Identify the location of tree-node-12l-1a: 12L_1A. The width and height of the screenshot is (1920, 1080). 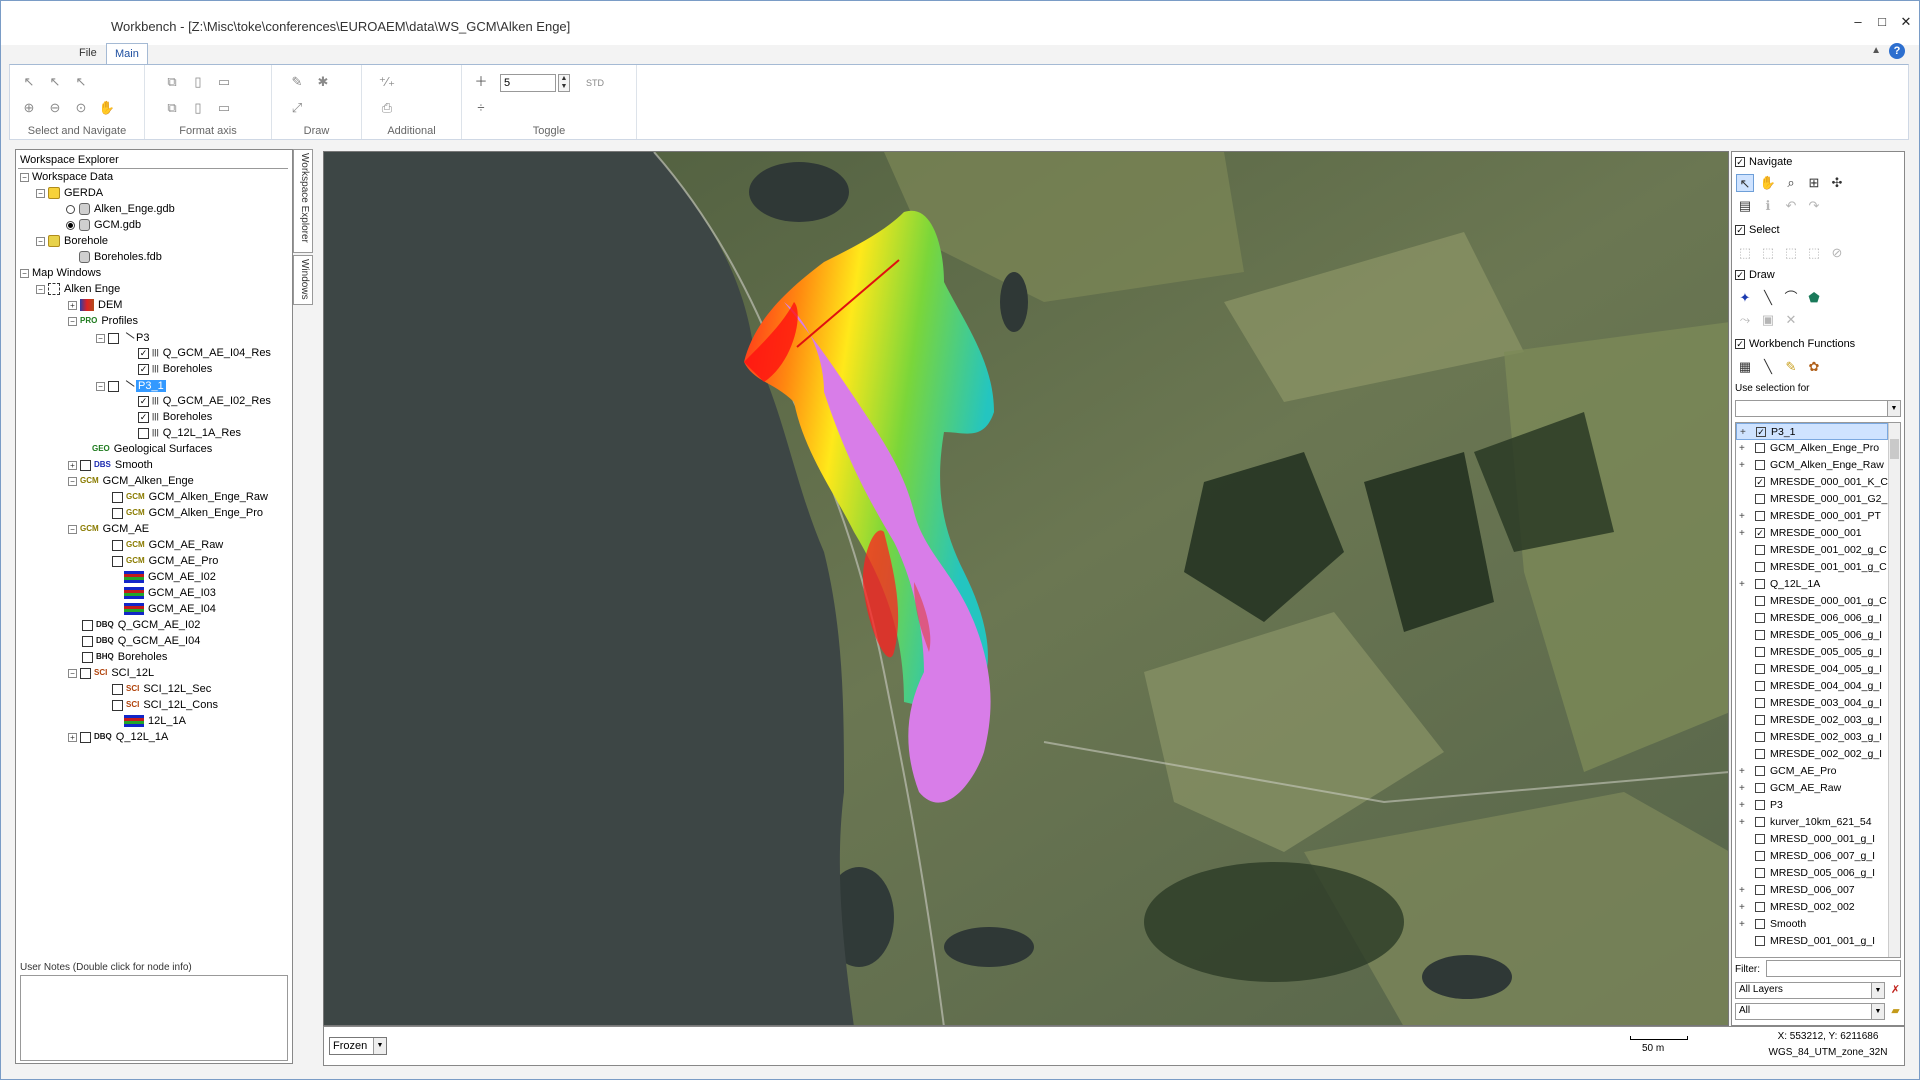
(155, 721).